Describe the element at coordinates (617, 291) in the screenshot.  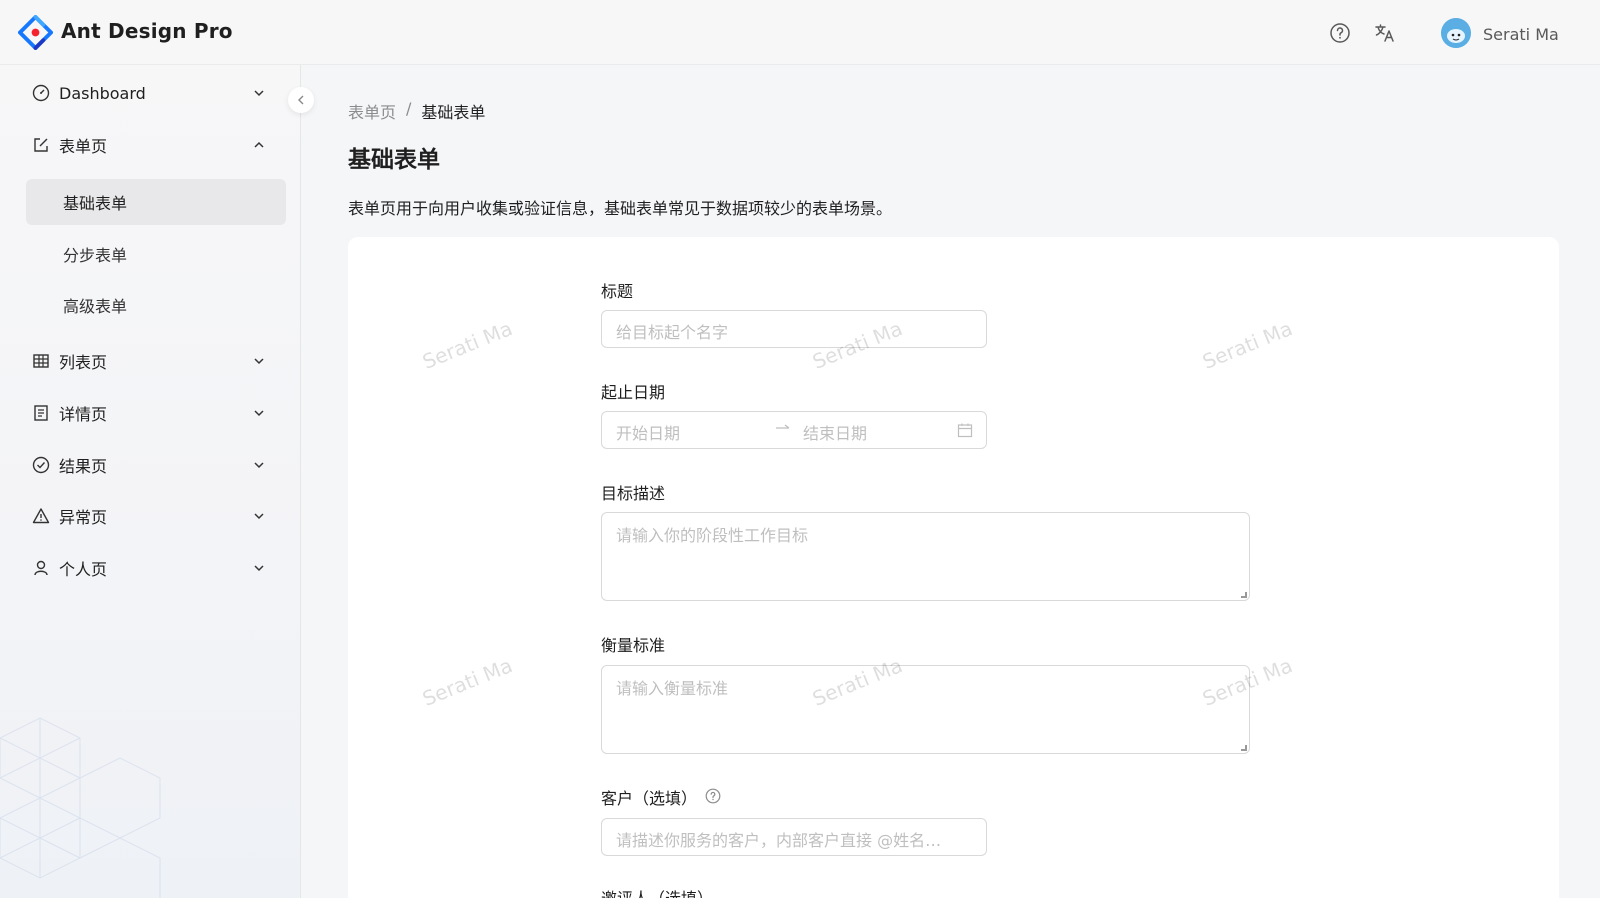
I see `title-label: 标题` at that location.